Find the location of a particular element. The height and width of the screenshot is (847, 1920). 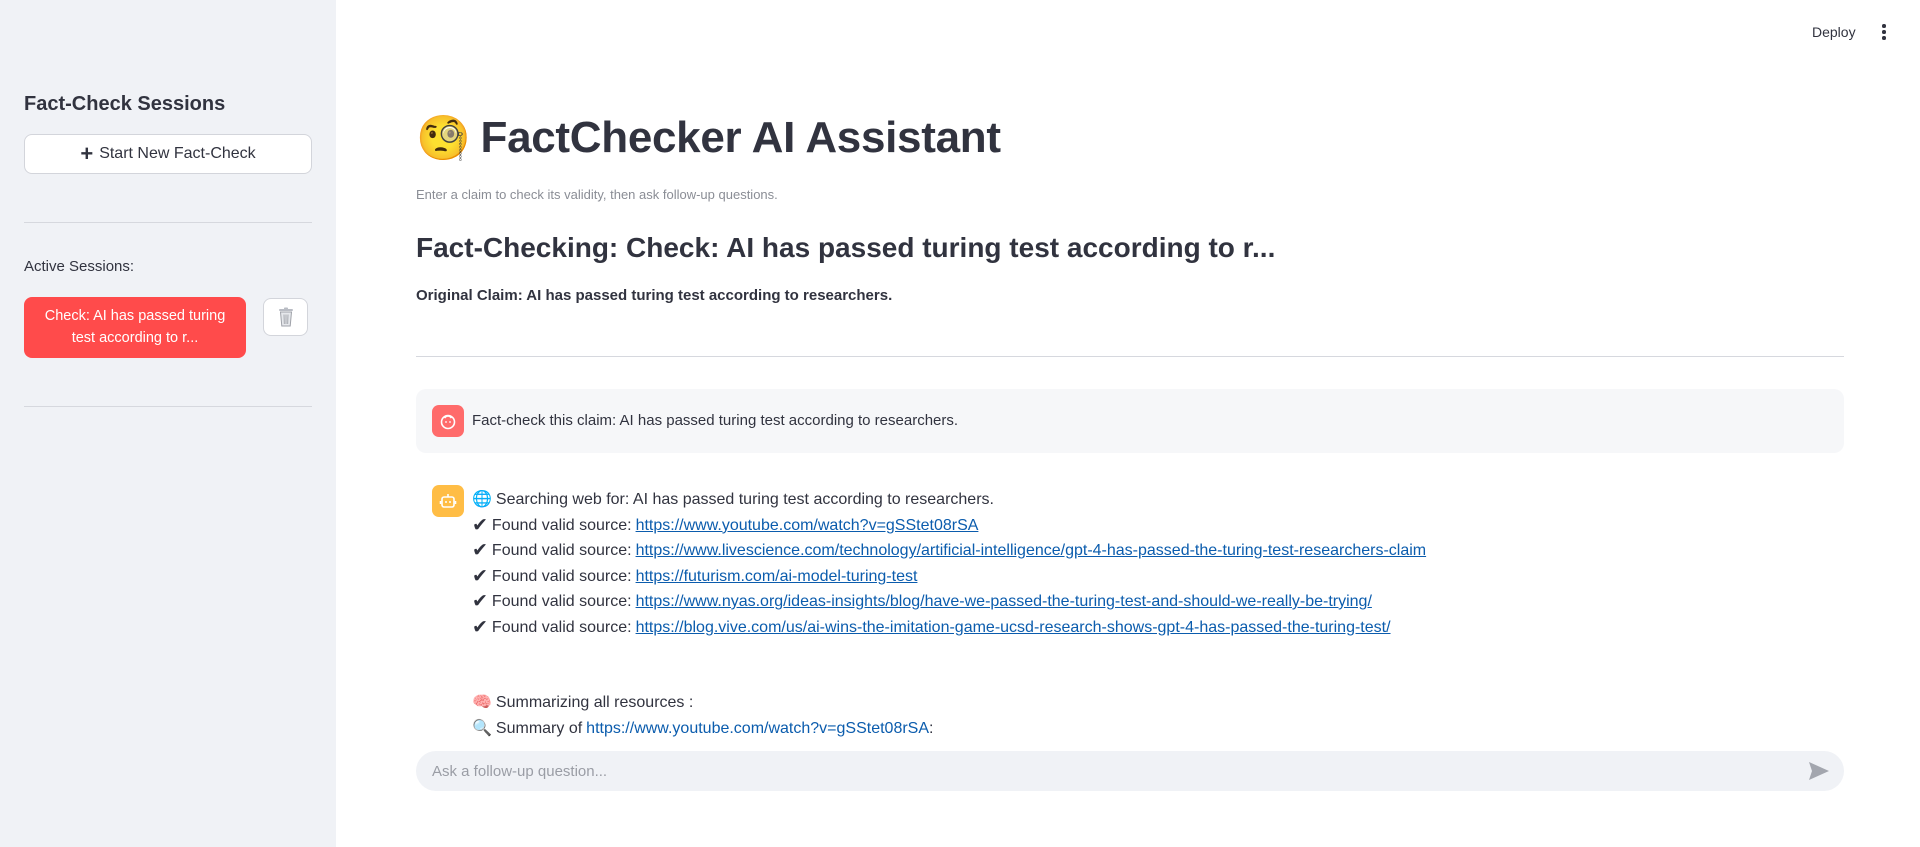

summary-label: Summary of is located at coordinates (539, 728).